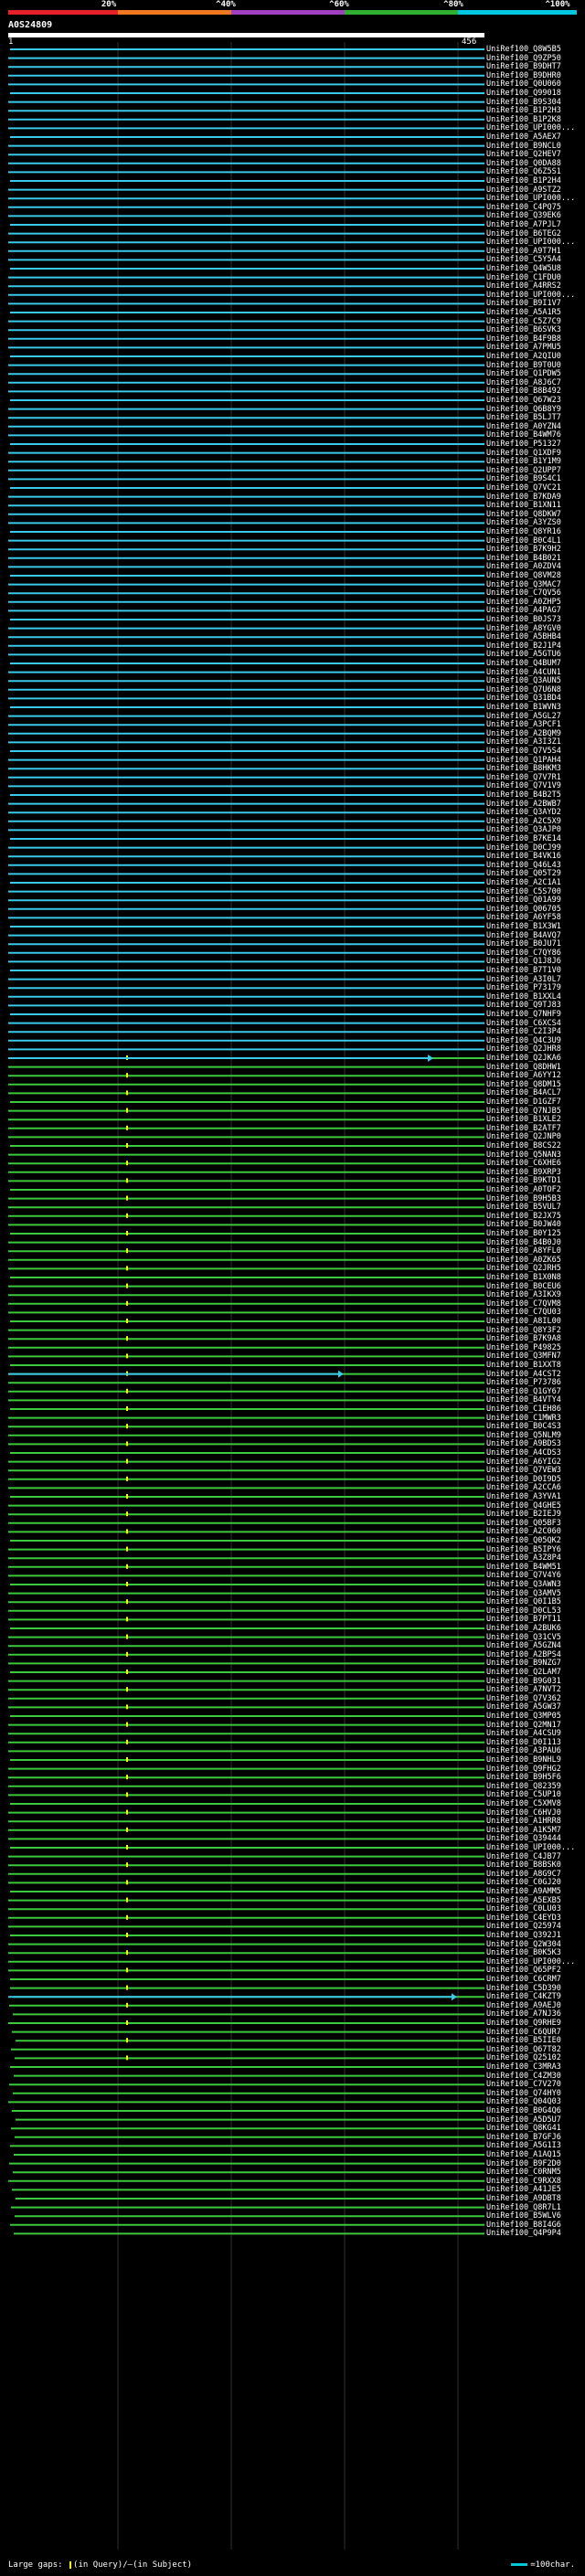 The height and width of the screenshot is (2576, 585). What do you see at coordinates (535, 593) in the screenshot?
I see `hit-label: UniRef100_C7QV56` at bounding box center [535, 593].